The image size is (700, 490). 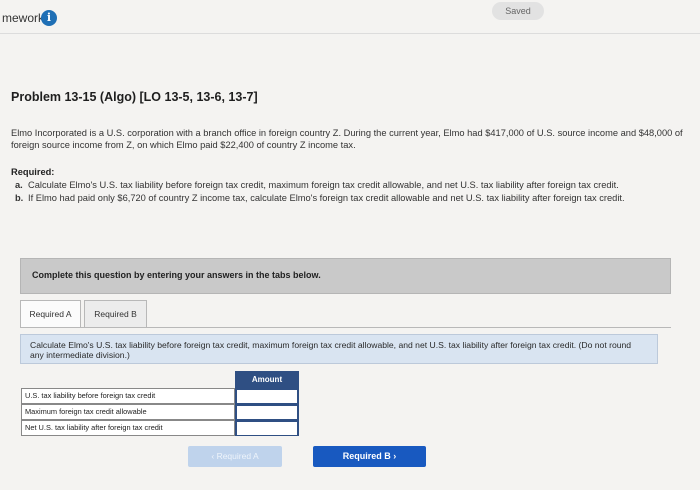 What do you see at coordinates (267, 396) in the screenshot?
I see `us-tax-before-ftc-input` at bounding box center [267, 396].